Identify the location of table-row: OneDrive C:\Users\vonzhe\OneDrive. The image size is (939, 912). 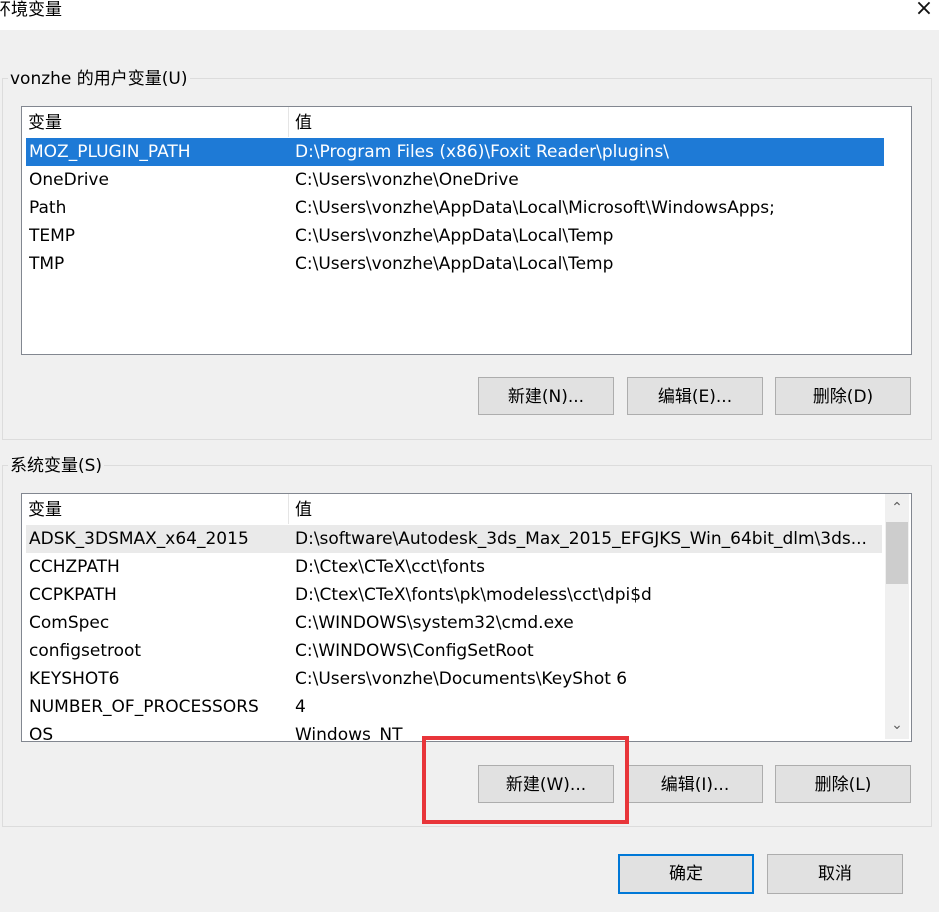
(455, 180).